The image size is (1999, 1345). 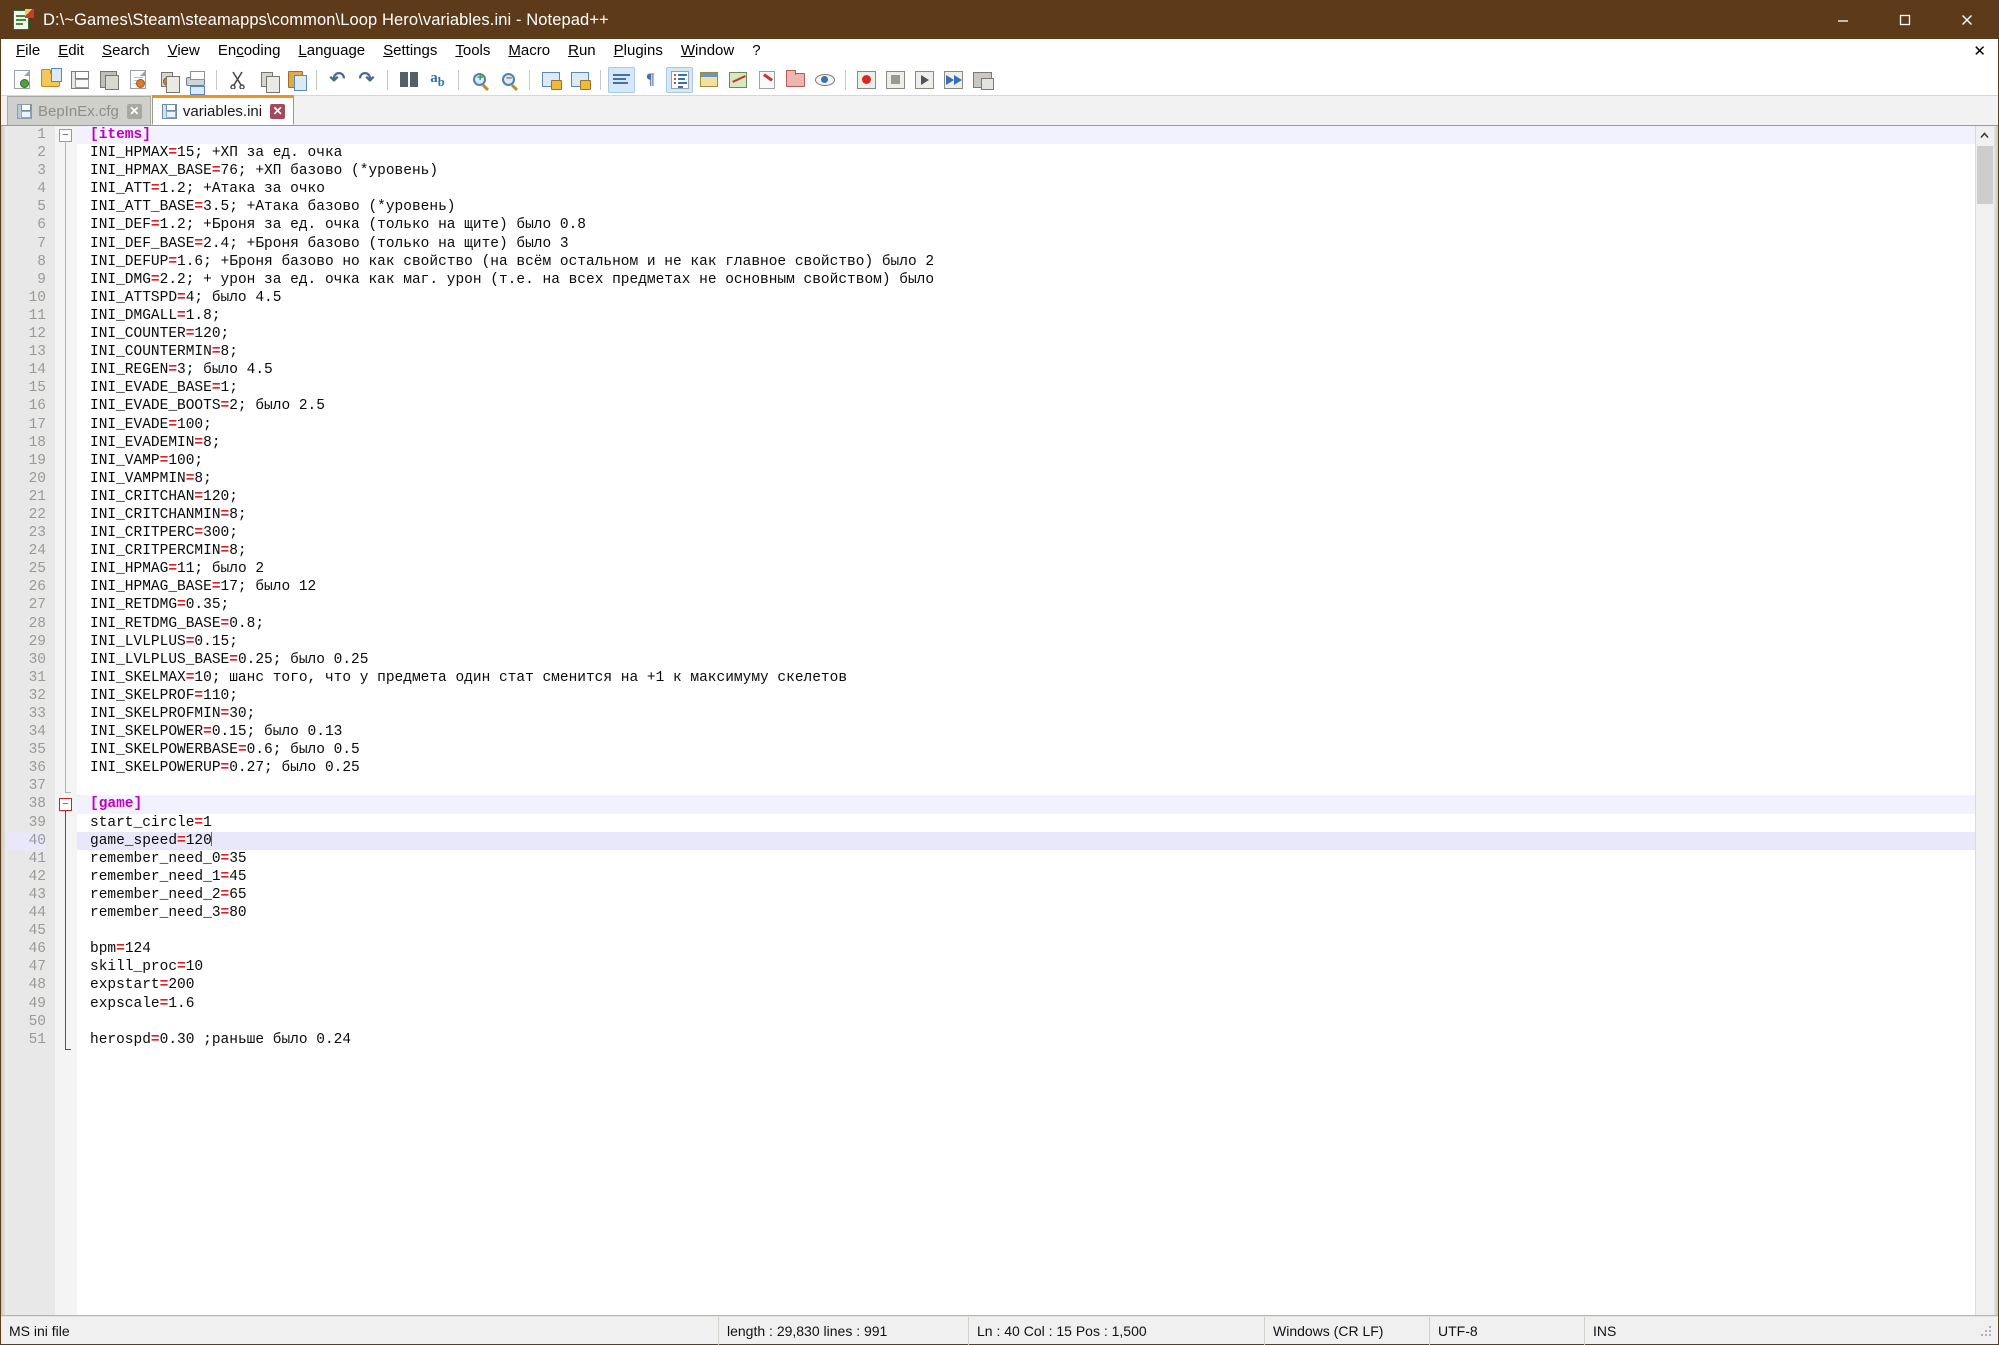 I want to click on code-line: INI_COUNTER=120;, so click(x=1026, y=334).